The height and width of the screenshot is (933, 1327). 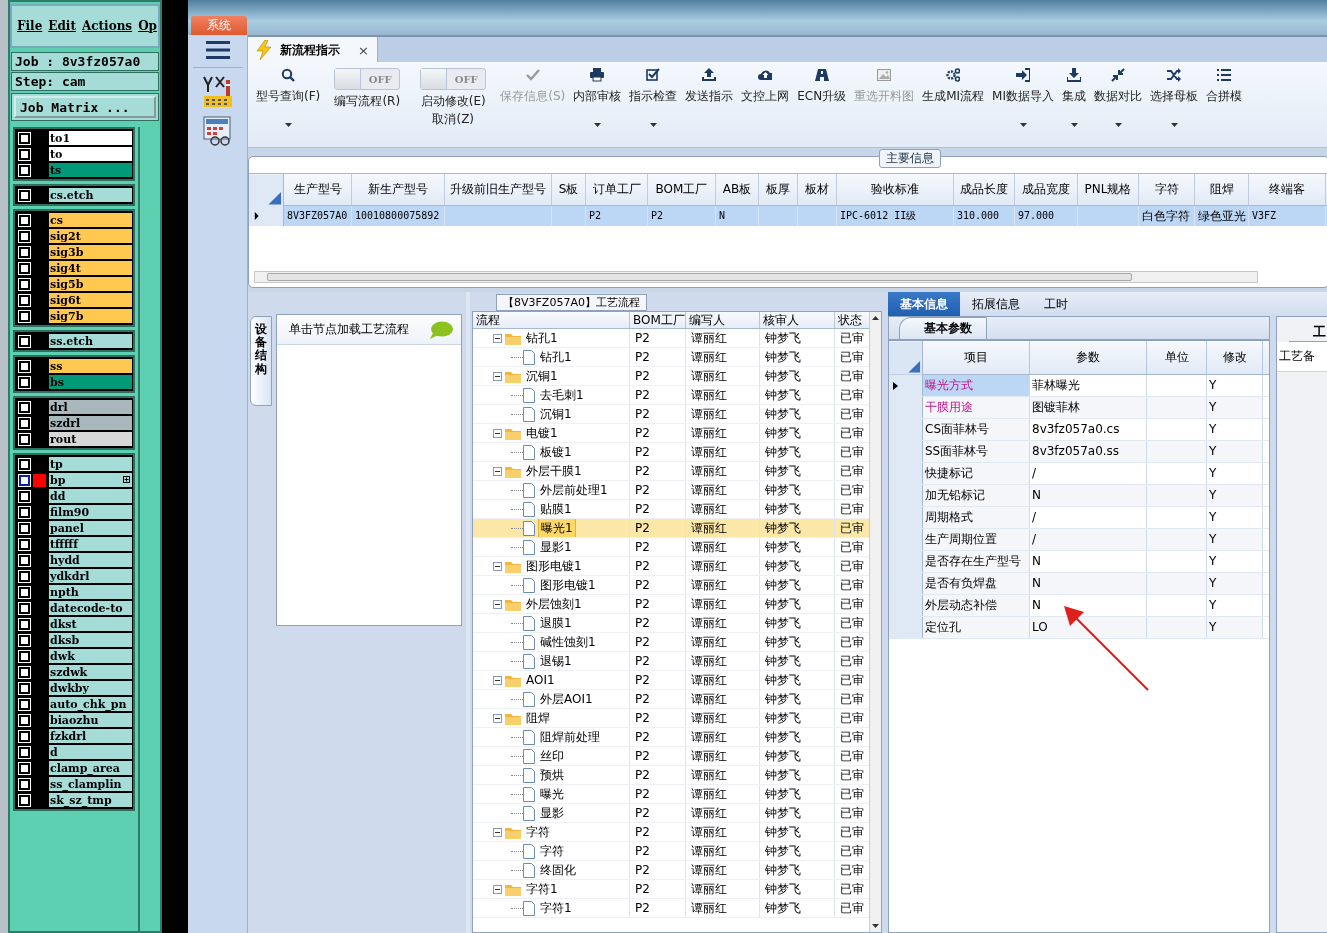 I want to click on column-header: 板材, so click(x=817, y=189).